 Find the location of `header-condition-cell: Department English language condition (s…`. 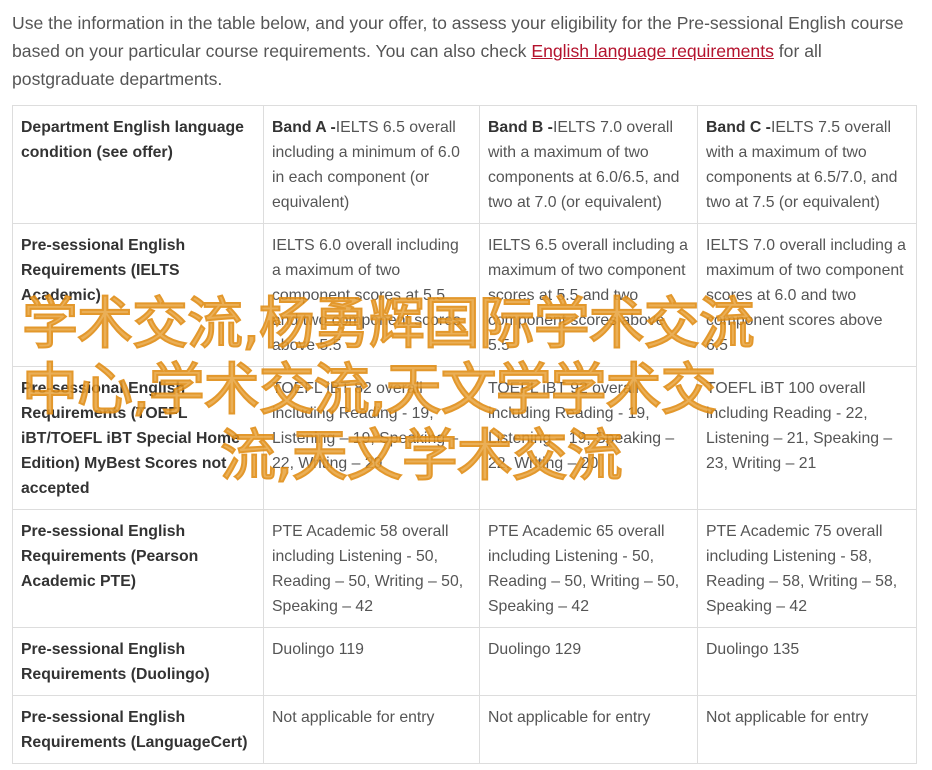

header-condition-cell: Department English language condition (s… is located at coordinates (138, 164).